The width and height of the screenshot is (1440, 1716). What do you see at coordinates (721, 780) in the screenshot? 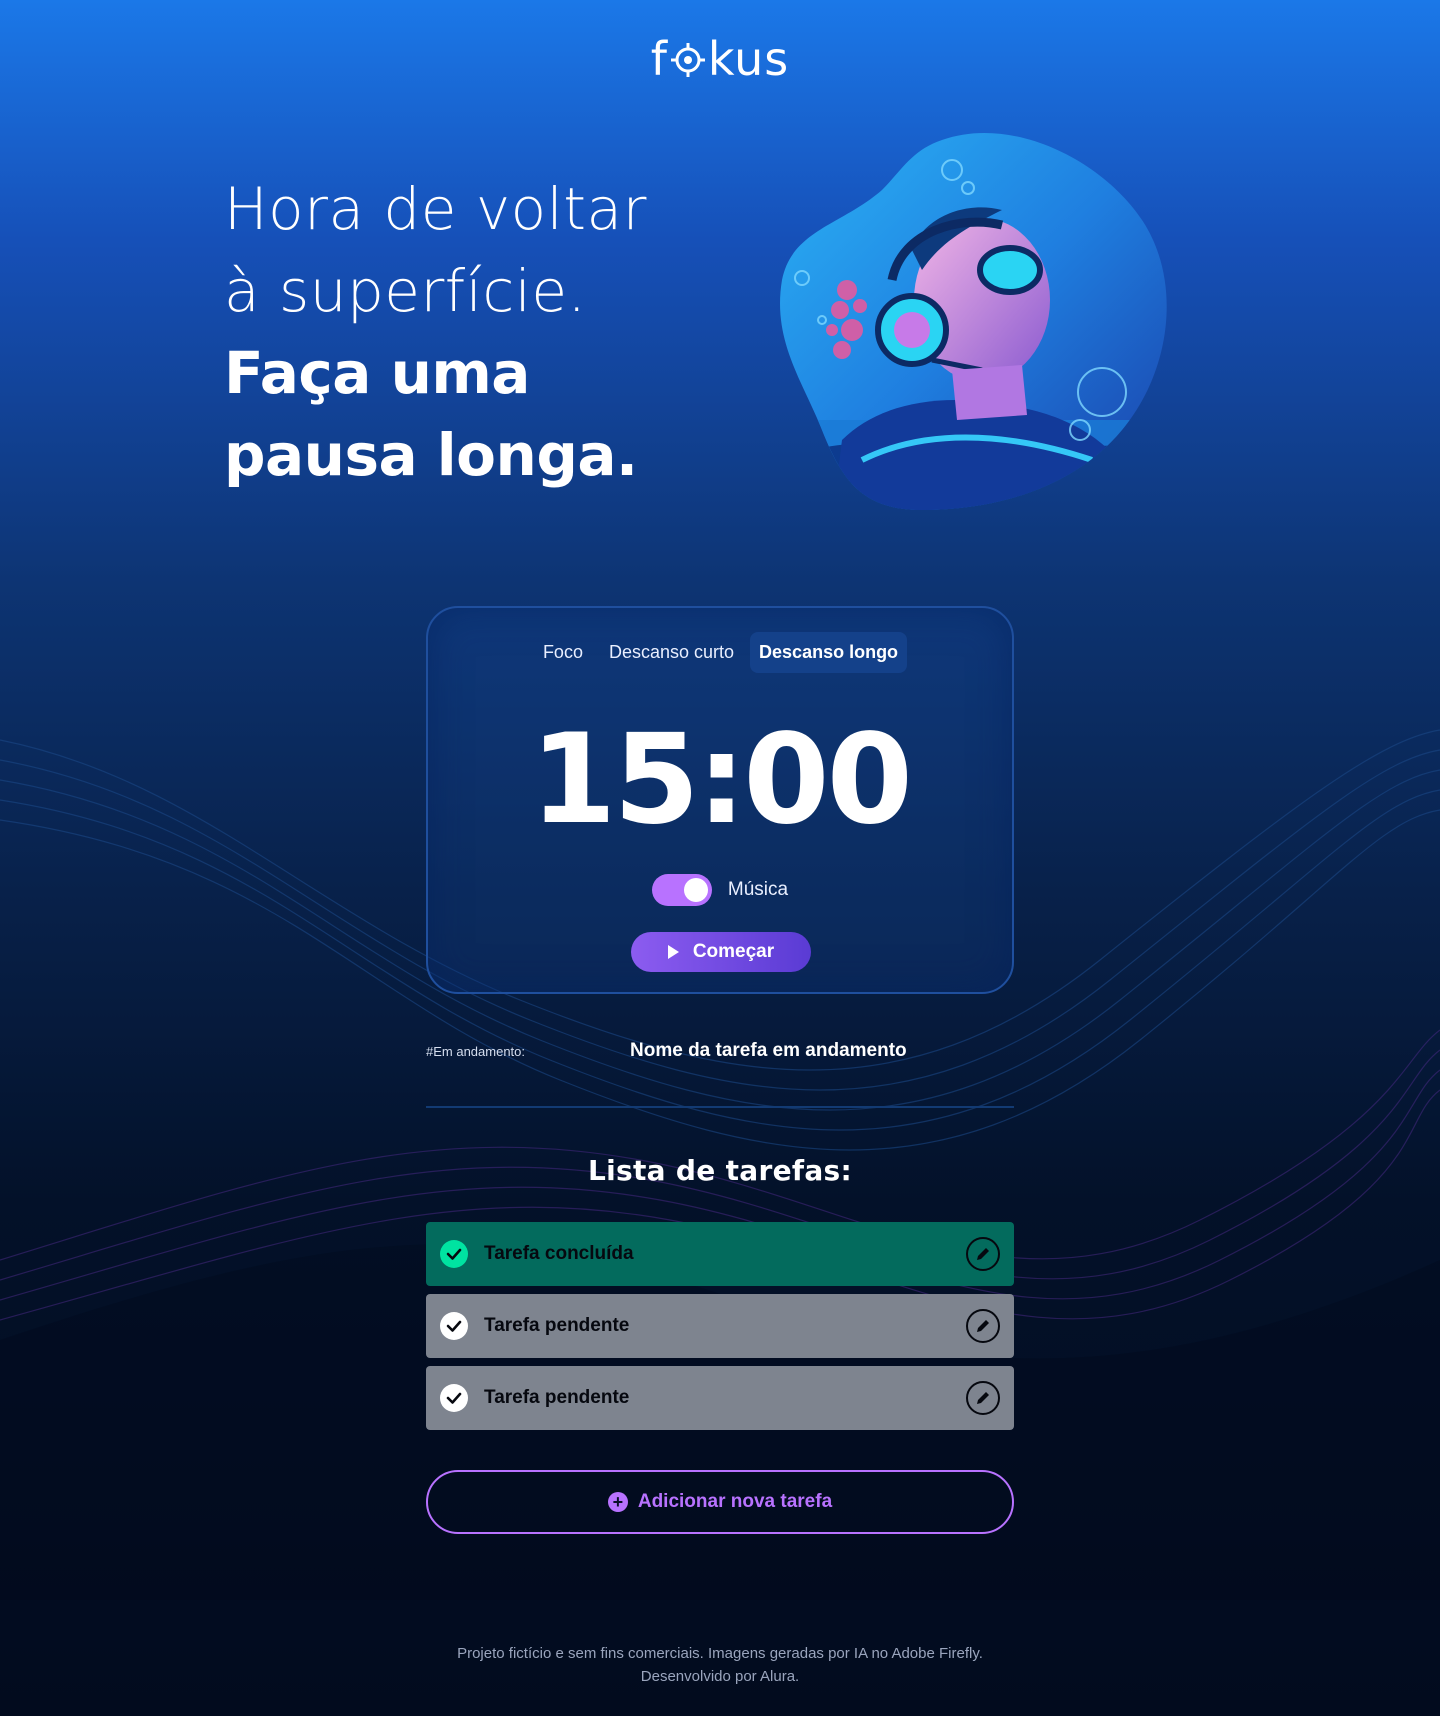
I see `timer-display: 15:00` at bounding box center [721, 780].